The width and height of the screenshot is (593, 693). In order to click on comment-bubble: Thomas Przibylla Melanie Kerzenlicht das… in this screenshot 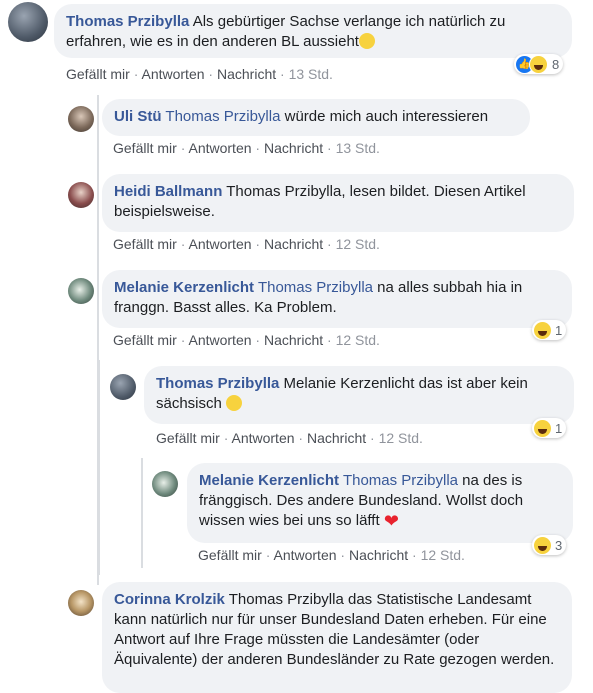, I will do `click(359, 395)`.